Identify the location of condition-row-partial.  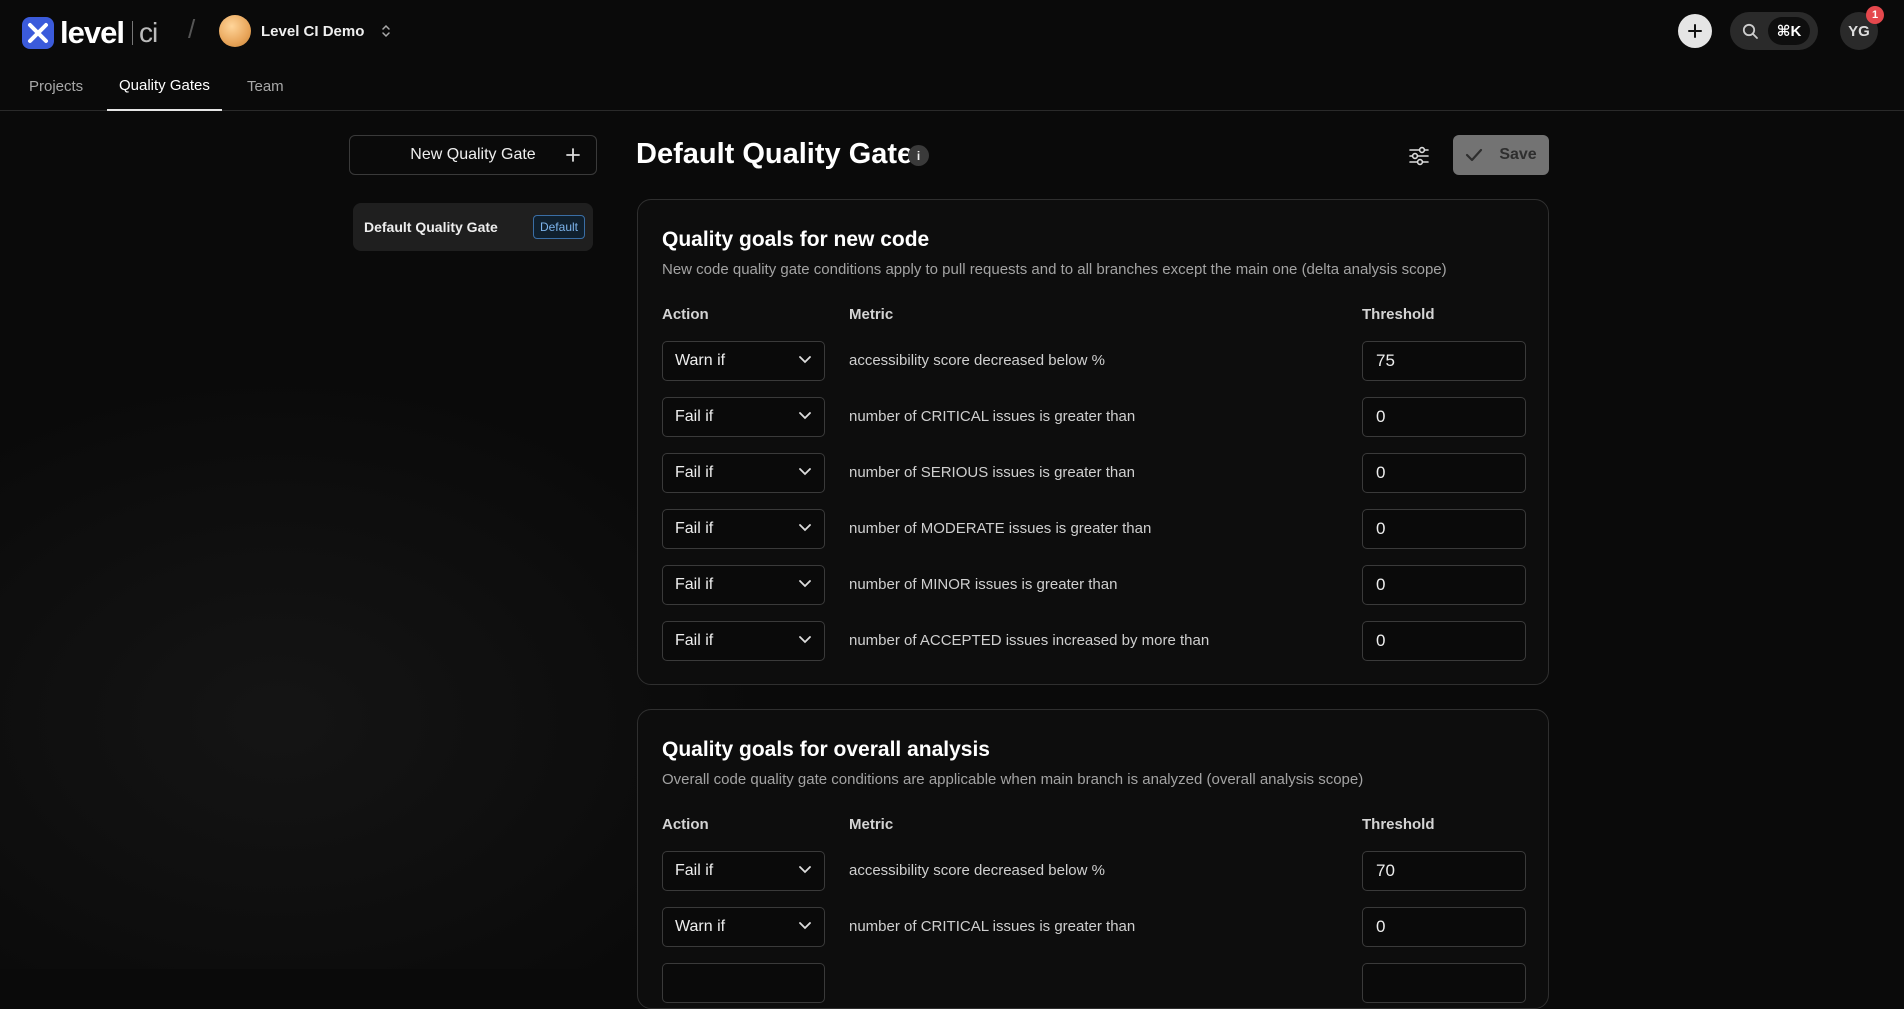
(1094, 983).